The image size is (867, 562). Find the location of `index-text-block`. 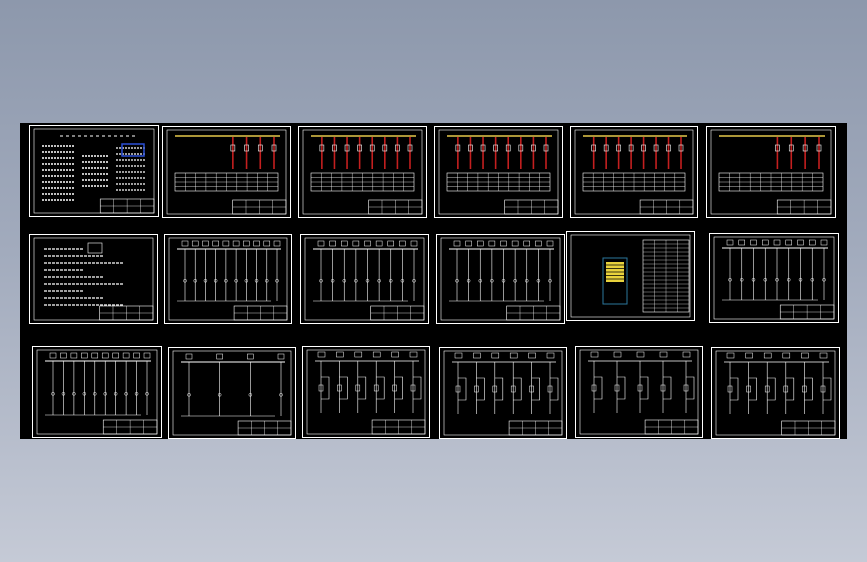

index-text-block is located at coordinates (93, 168).